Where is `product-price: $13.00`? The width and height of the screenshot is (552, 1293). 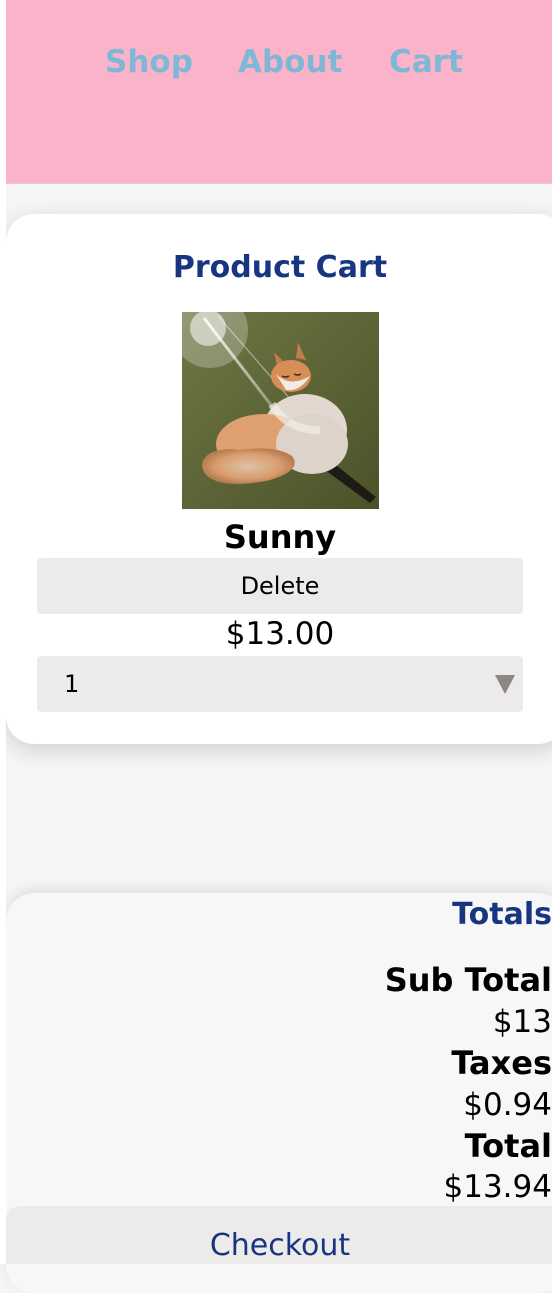
product-price: $13.00 is located at coordinates (280, 634).